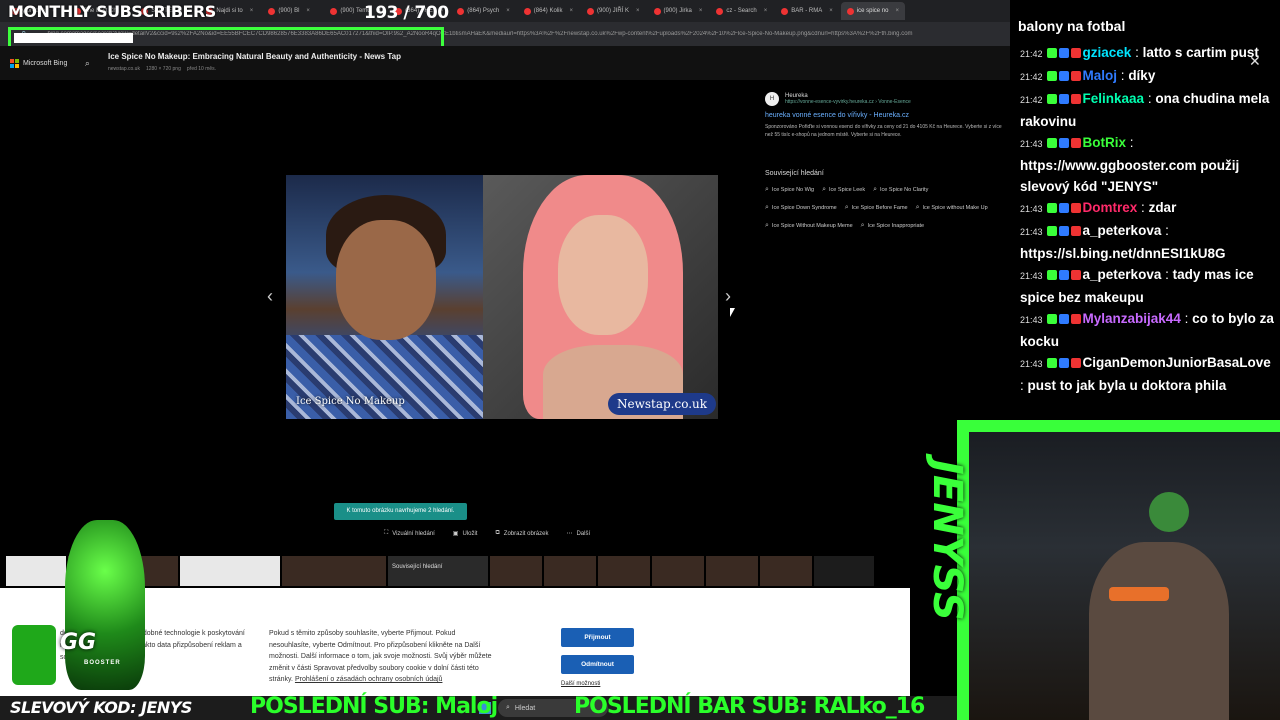  Describe the element at coordinates (38, 63) in the screenshot. I see `bing-logo: Microsoft Bing` at that location.